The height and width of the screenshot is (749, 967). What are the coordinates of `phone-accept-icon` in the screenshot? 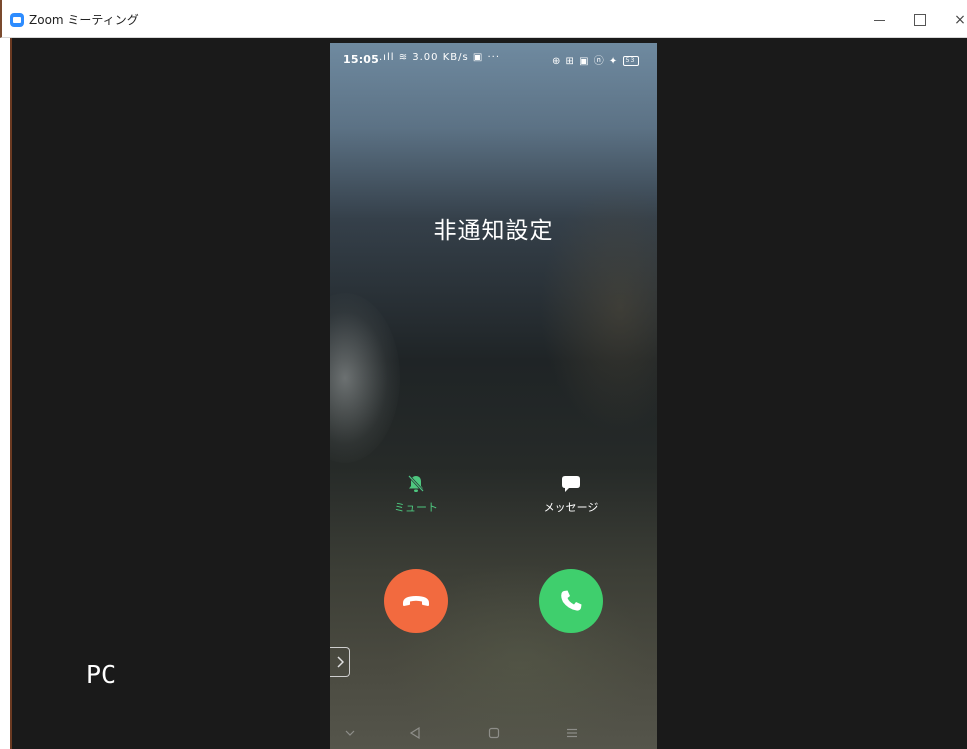 It's located at (571, 600).